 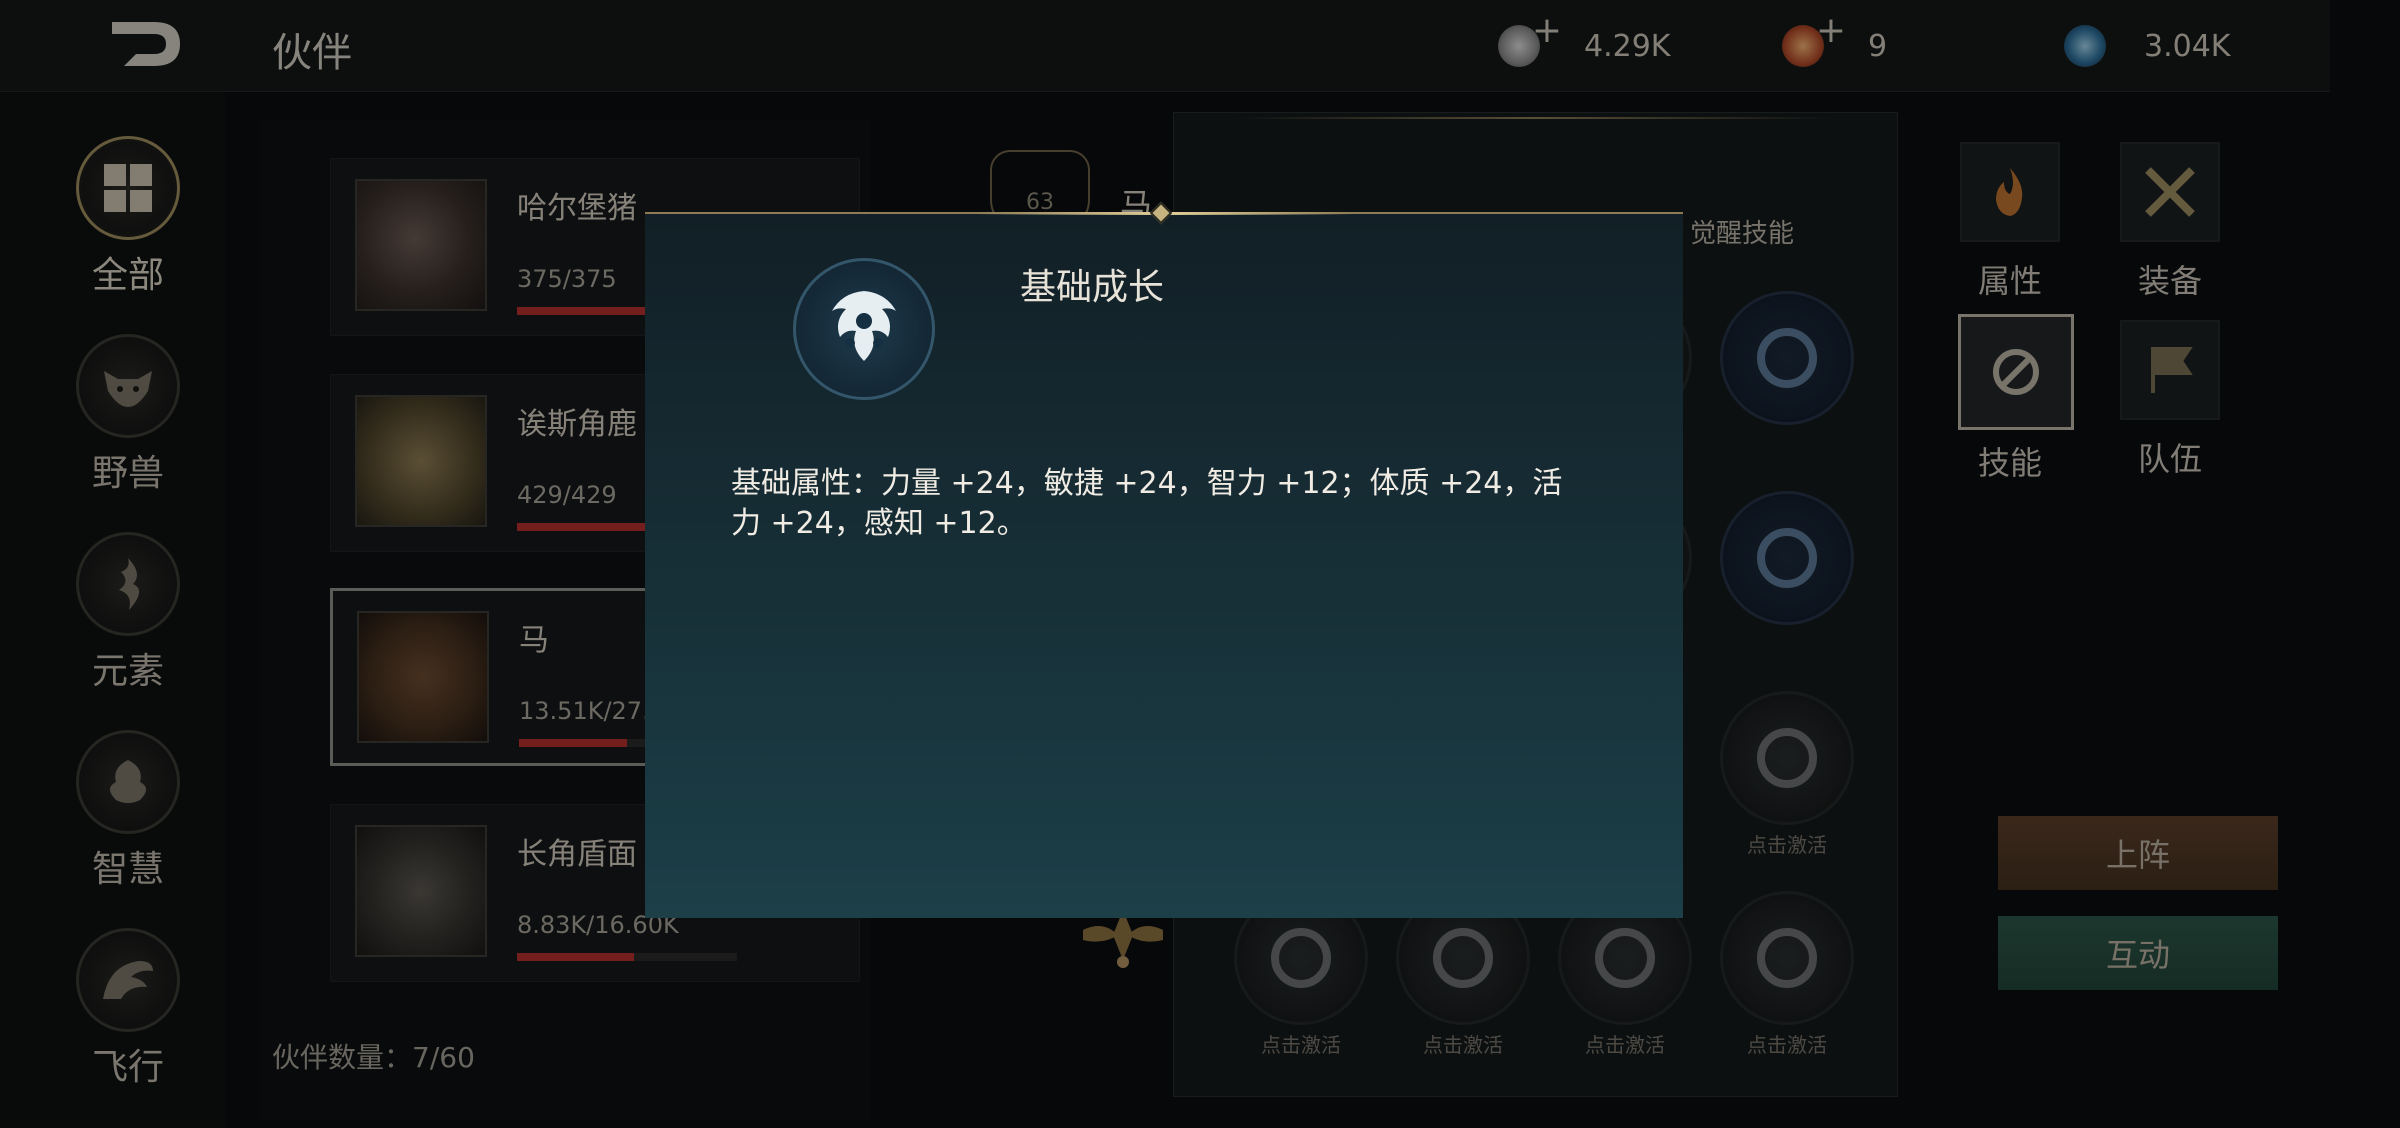 I want to click on dialog-desc-line: 基础属性：力量 +24，敏捷 +24，智力 +12；体质 +24，活, so click(x=1147, y=483).